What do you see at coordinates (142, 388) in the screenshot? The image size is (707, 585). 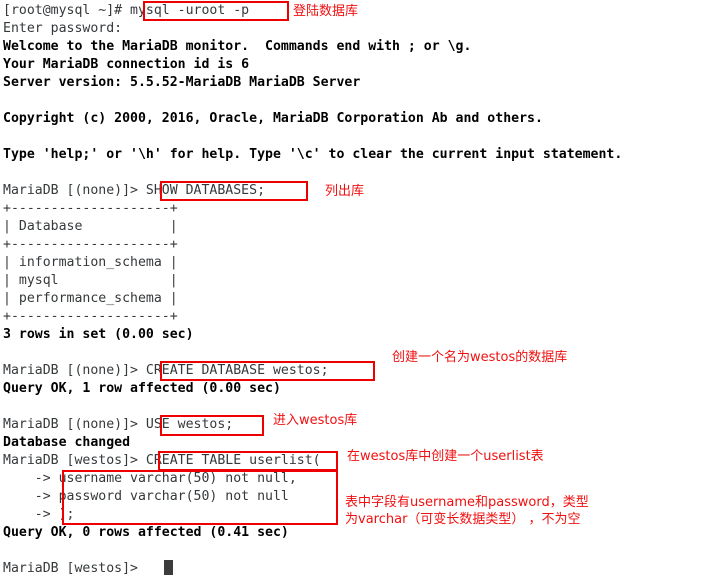 I see `terminal-line: Query OK, 1 row affected (0.00 sec)` at bounding box center [142, 388].